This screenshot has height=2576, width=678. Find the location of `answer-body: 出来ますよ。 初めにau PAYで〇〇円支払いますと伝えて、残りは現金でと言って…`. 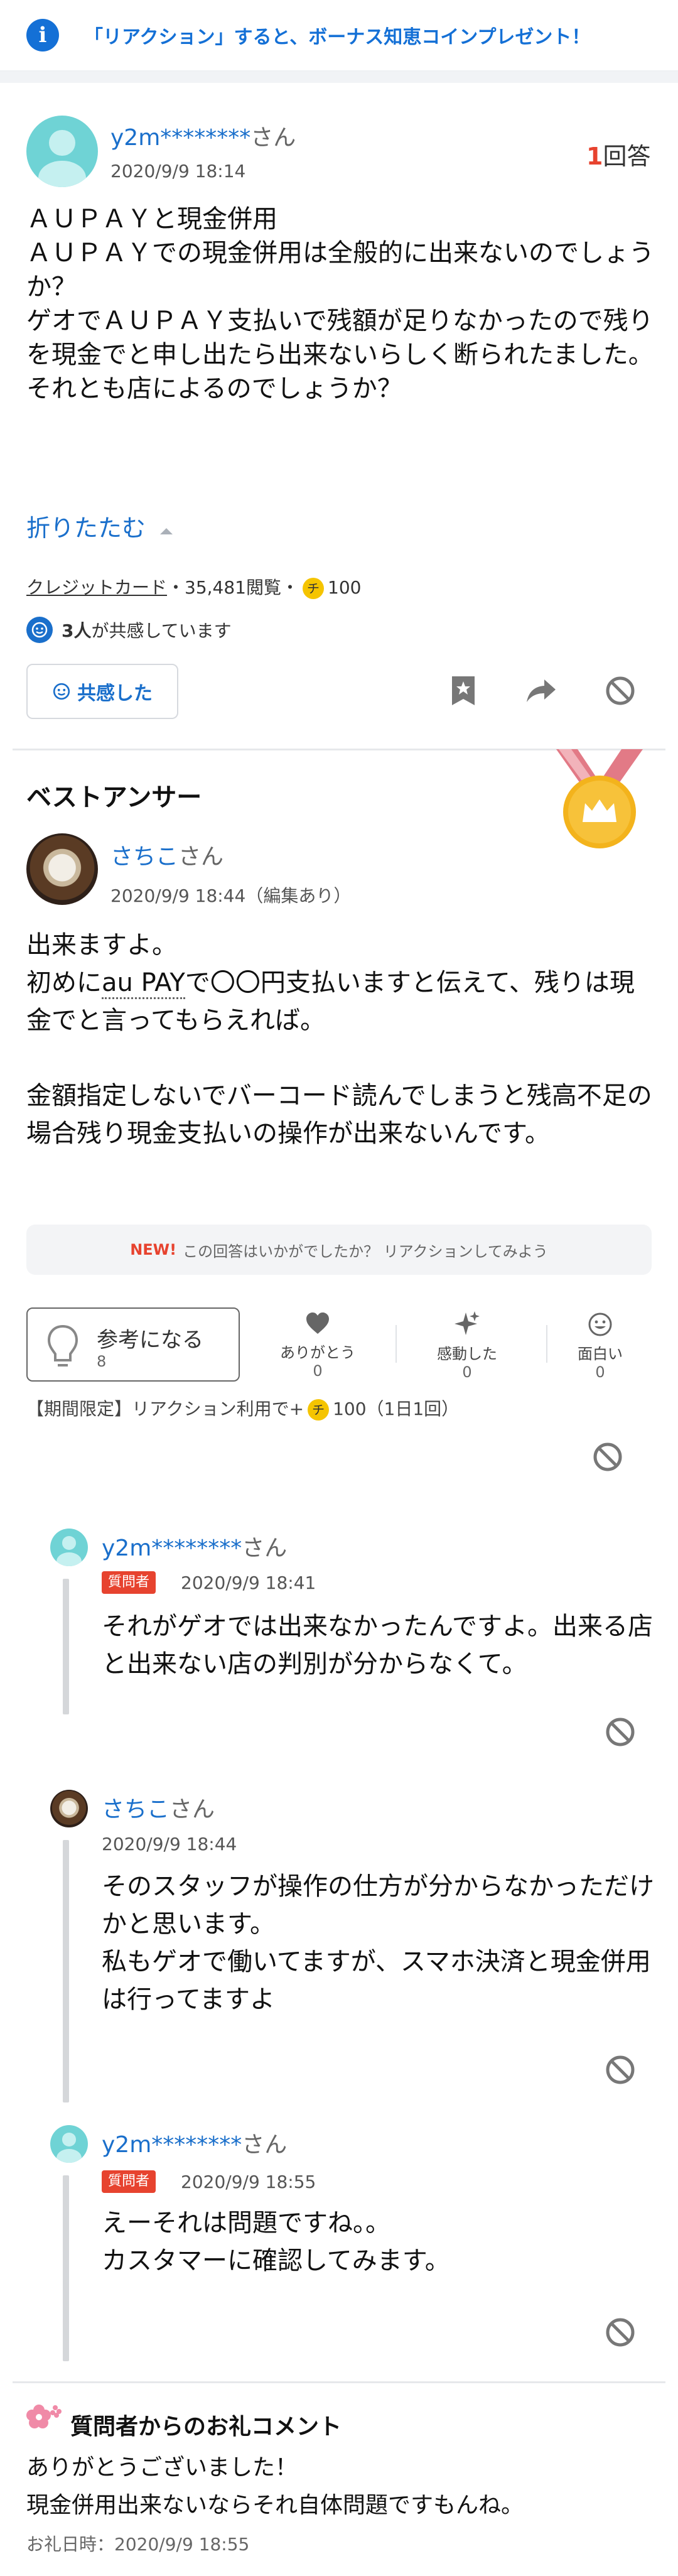

answer-body: 出来ますよ。 初めにau PAYで〇〇円支払いますと伝えて、残りは現金でと言って… is located at coordinates (339, 1039).